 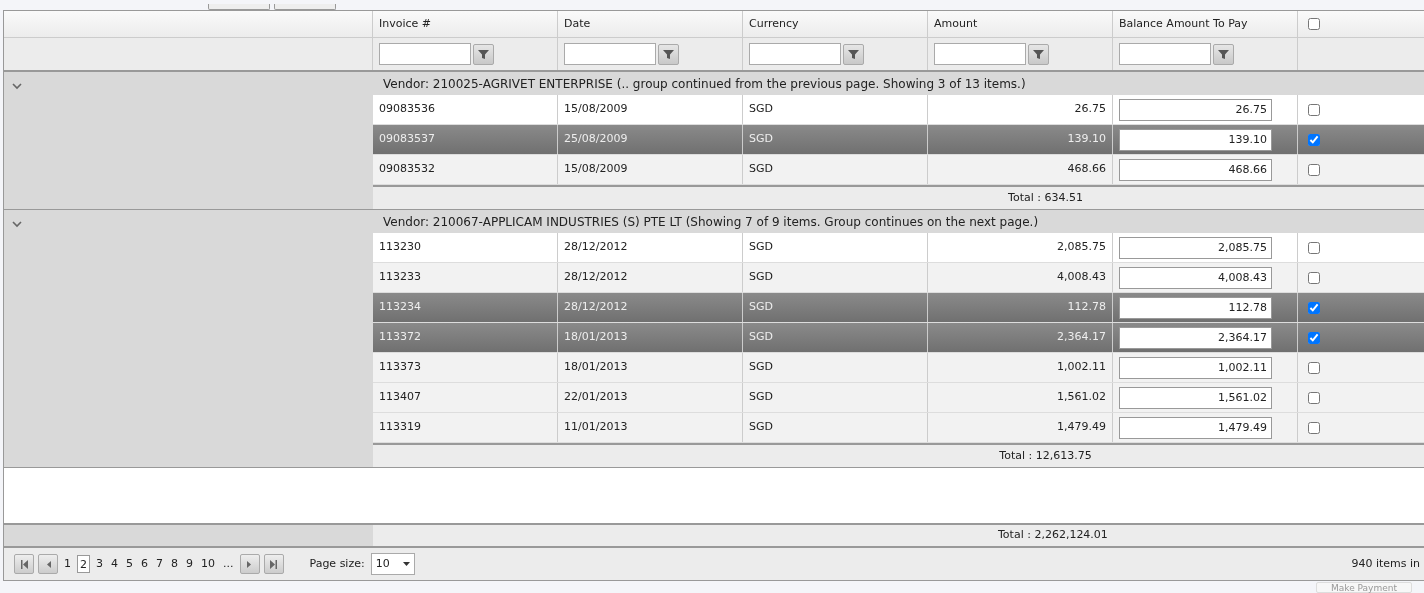 I want to click on page-link: 7, so click(x=159, y=564).